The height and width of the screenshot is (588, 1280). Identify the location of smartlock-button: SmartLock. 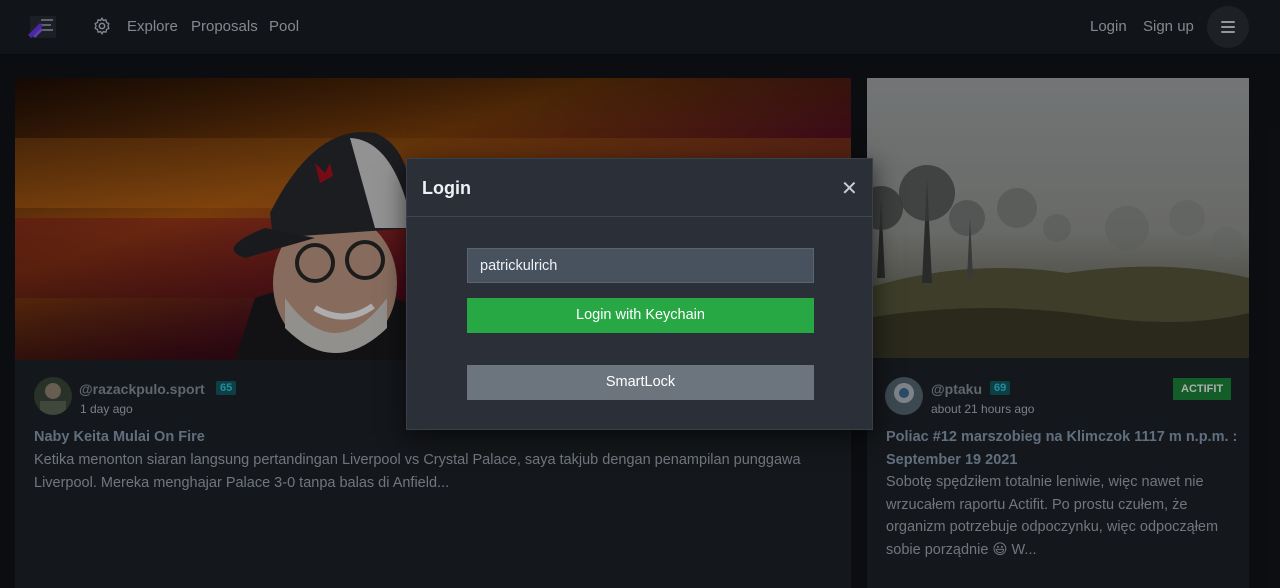
(640, 382).